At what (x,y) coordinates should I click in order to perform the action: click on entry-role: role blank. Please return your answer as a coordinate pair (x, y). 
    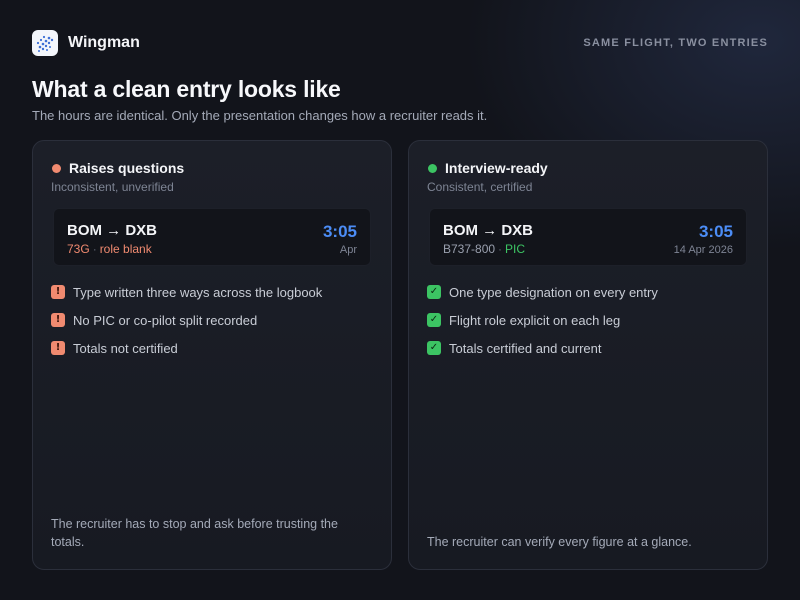
    Looking at the image, I should click on (125, 249).